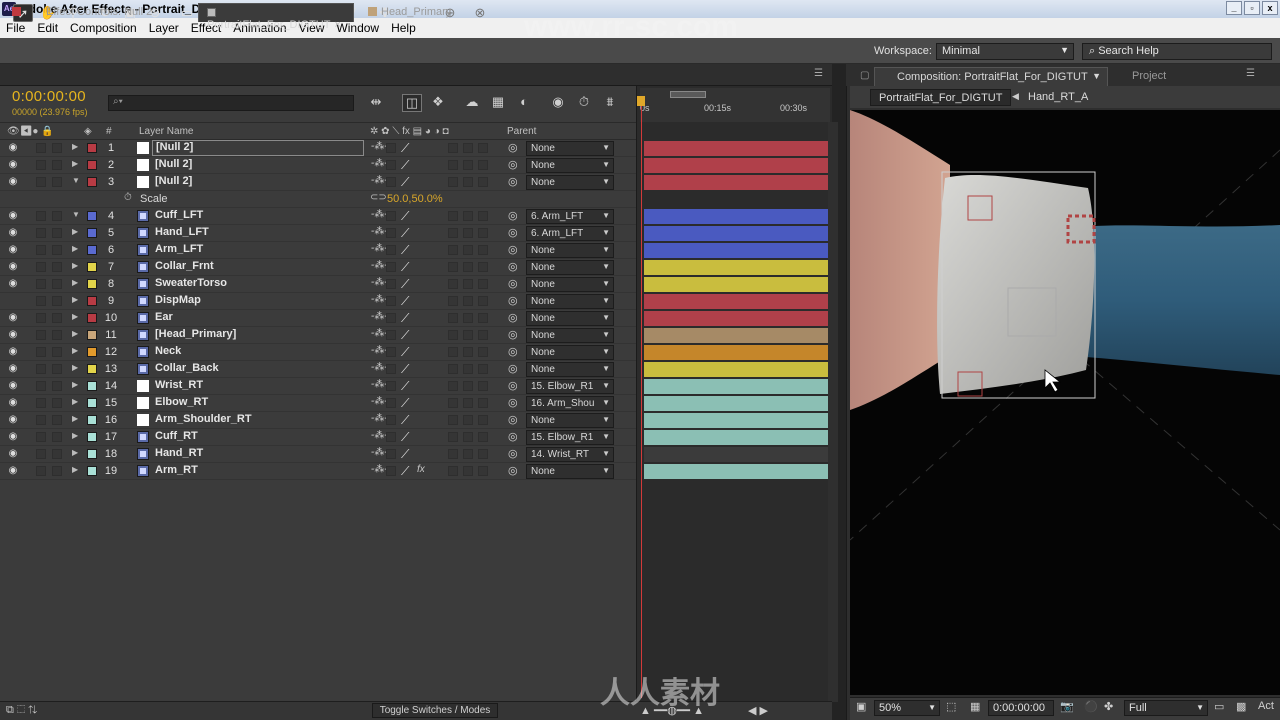  Describe the element at coordinates (103, 28) in the screenshot. I see `menu-composition: Composition` at that location.